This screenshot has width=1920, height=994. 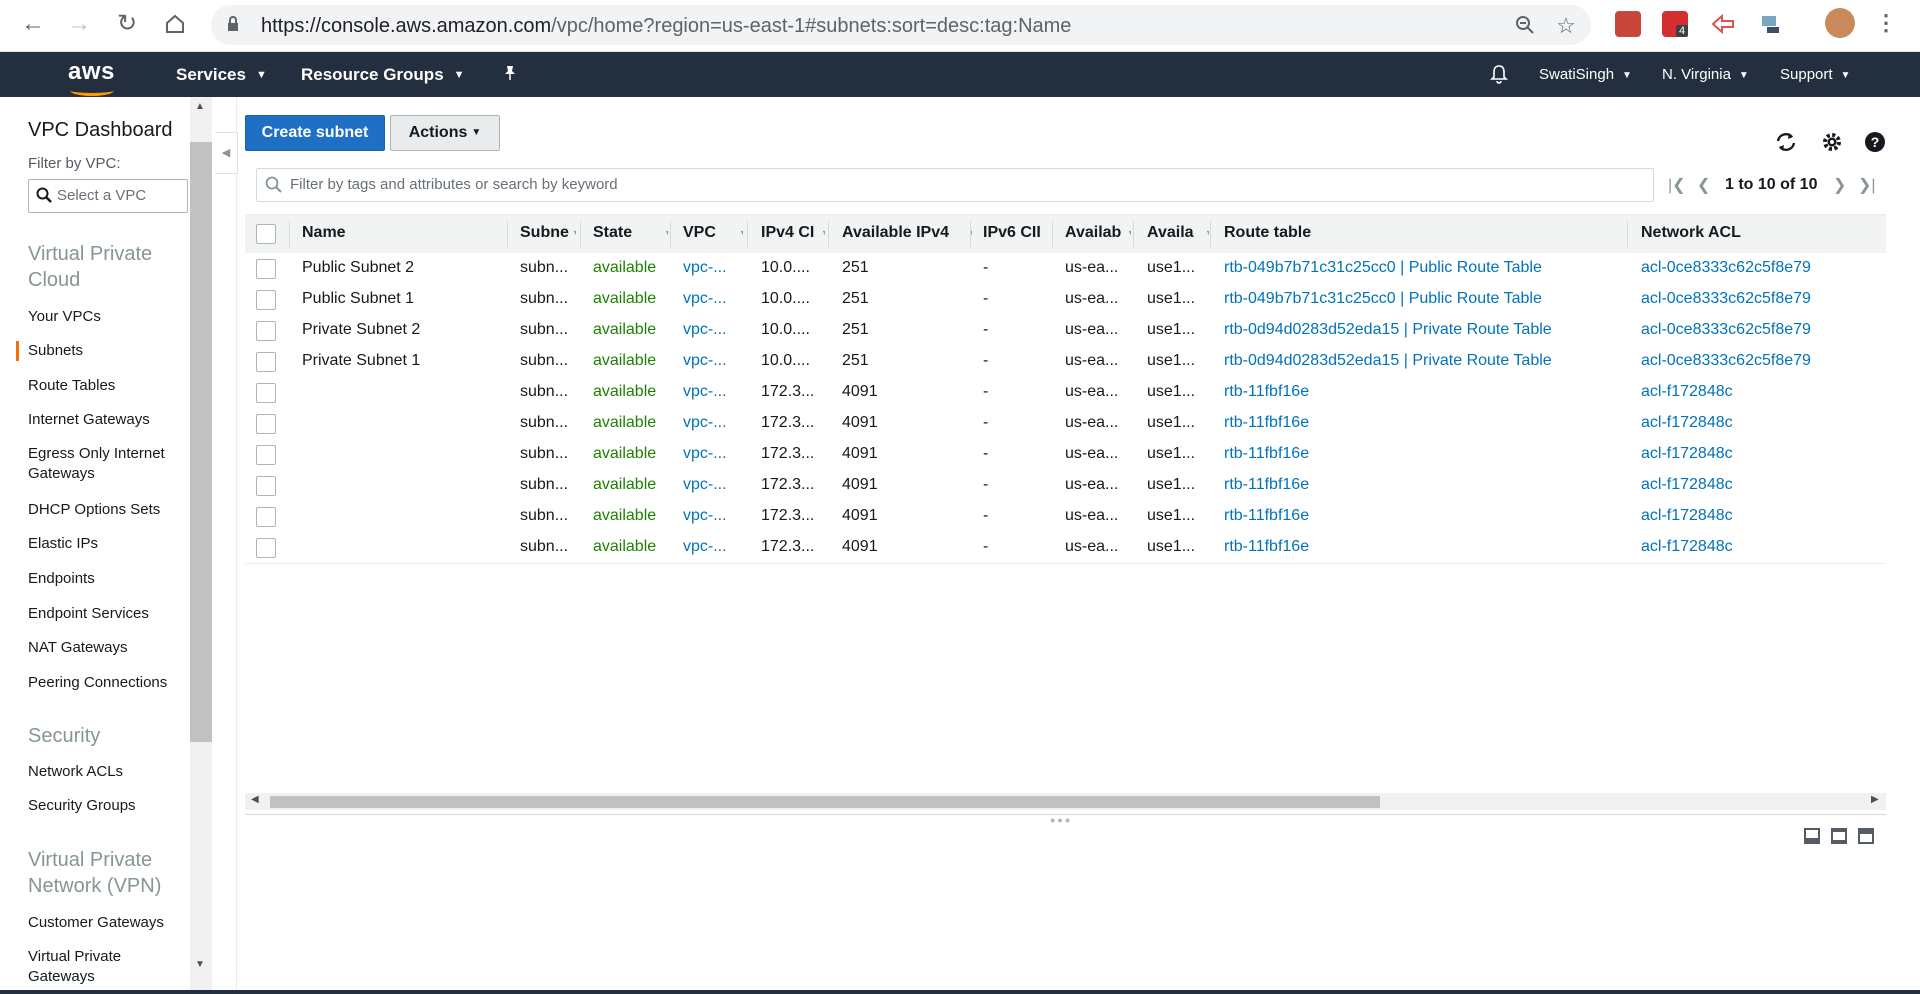 What do you see at coordinates (383, 75) in the screenshot?
I see `resource-groups-menu: Resource Groups ▼` at bounding box center [383, 75].